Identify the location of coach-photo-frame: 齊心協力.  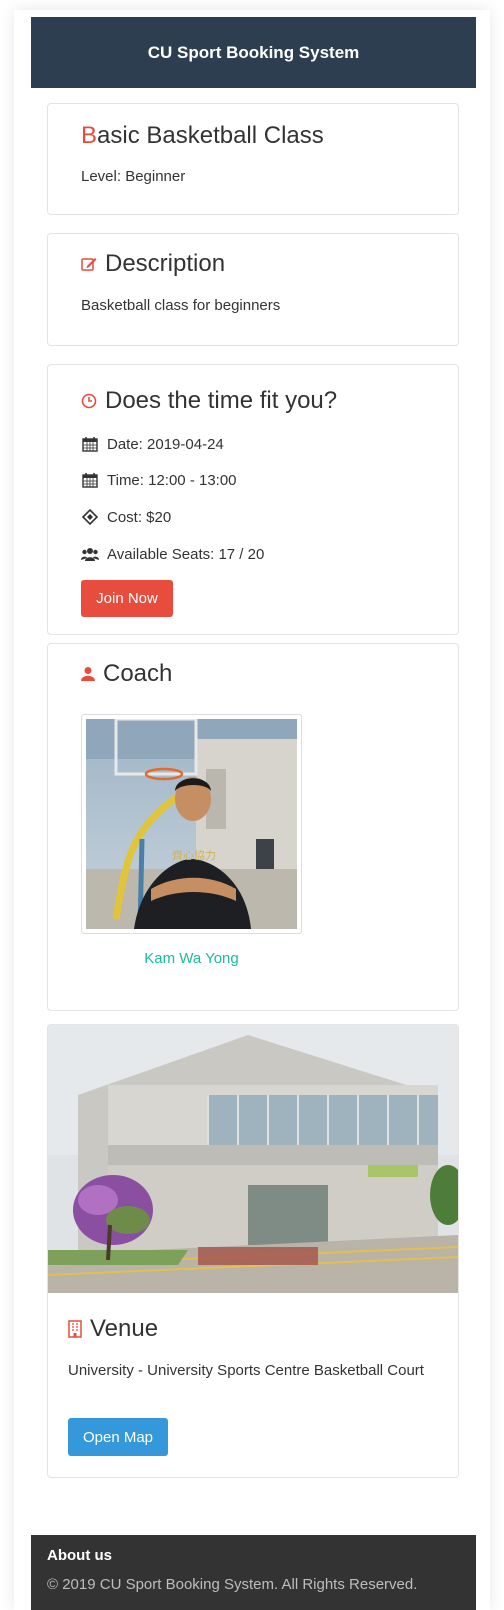
(191, 824).